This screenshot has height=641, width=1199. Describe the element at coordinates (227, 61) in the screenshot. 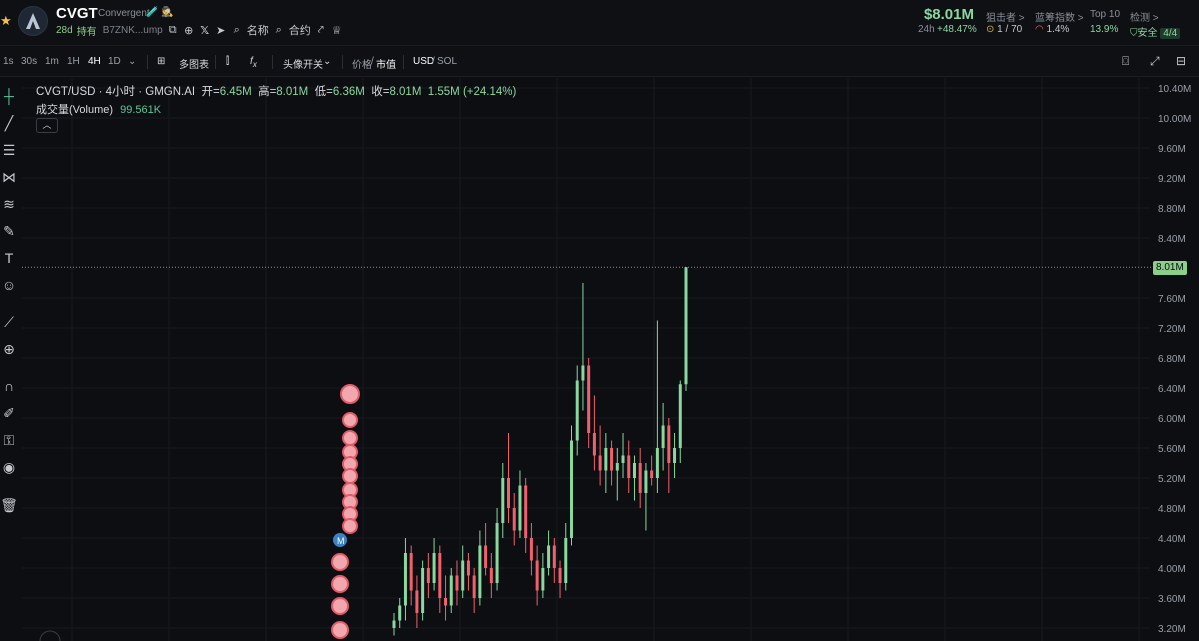

I see `candle-type-icon: ⫿` at that location.